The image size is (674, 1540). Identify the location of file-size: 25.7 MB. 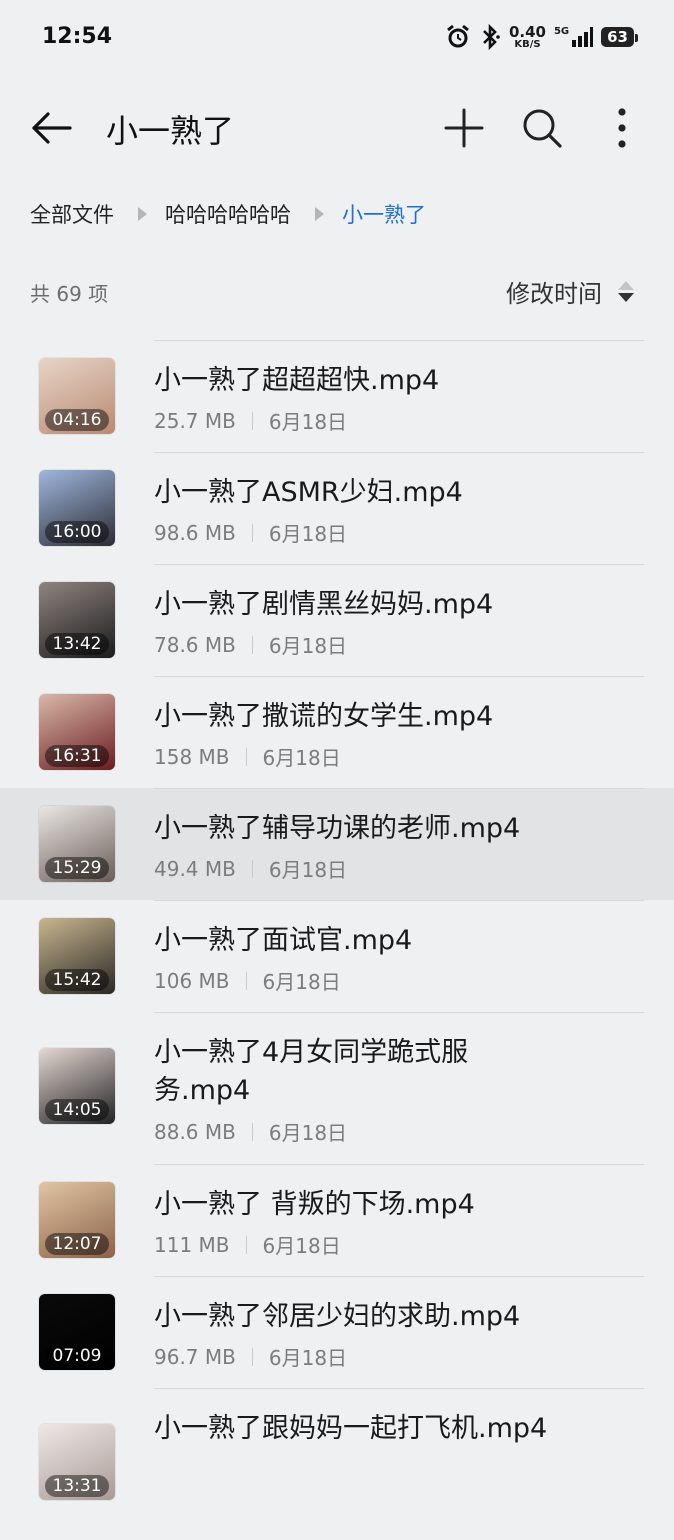
(195, 420).